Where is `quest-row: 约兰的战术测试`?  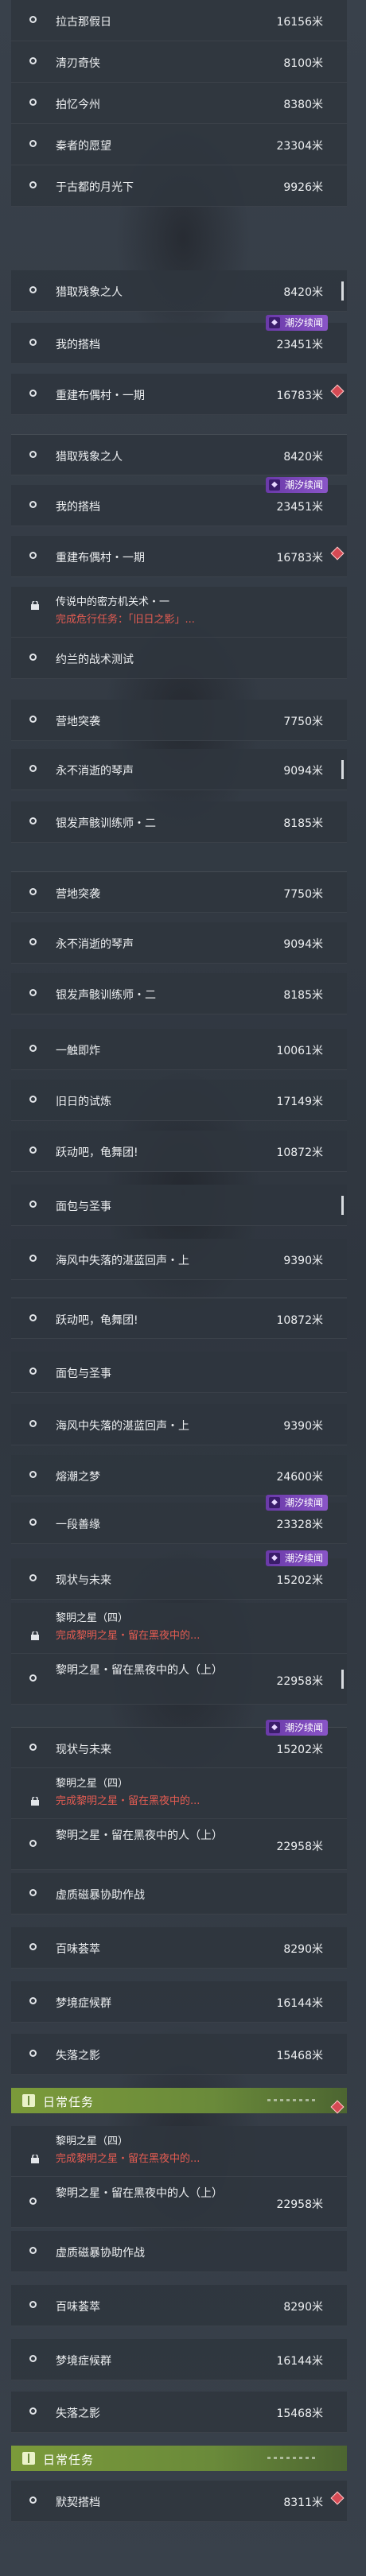
quest-row: 约兰的战术测试 is located at coordinates (179, 659).